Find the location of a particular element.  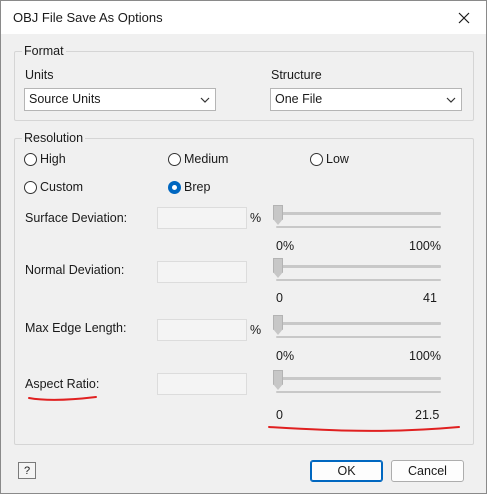

help-icon: ? is located at coordinates (27, 470).